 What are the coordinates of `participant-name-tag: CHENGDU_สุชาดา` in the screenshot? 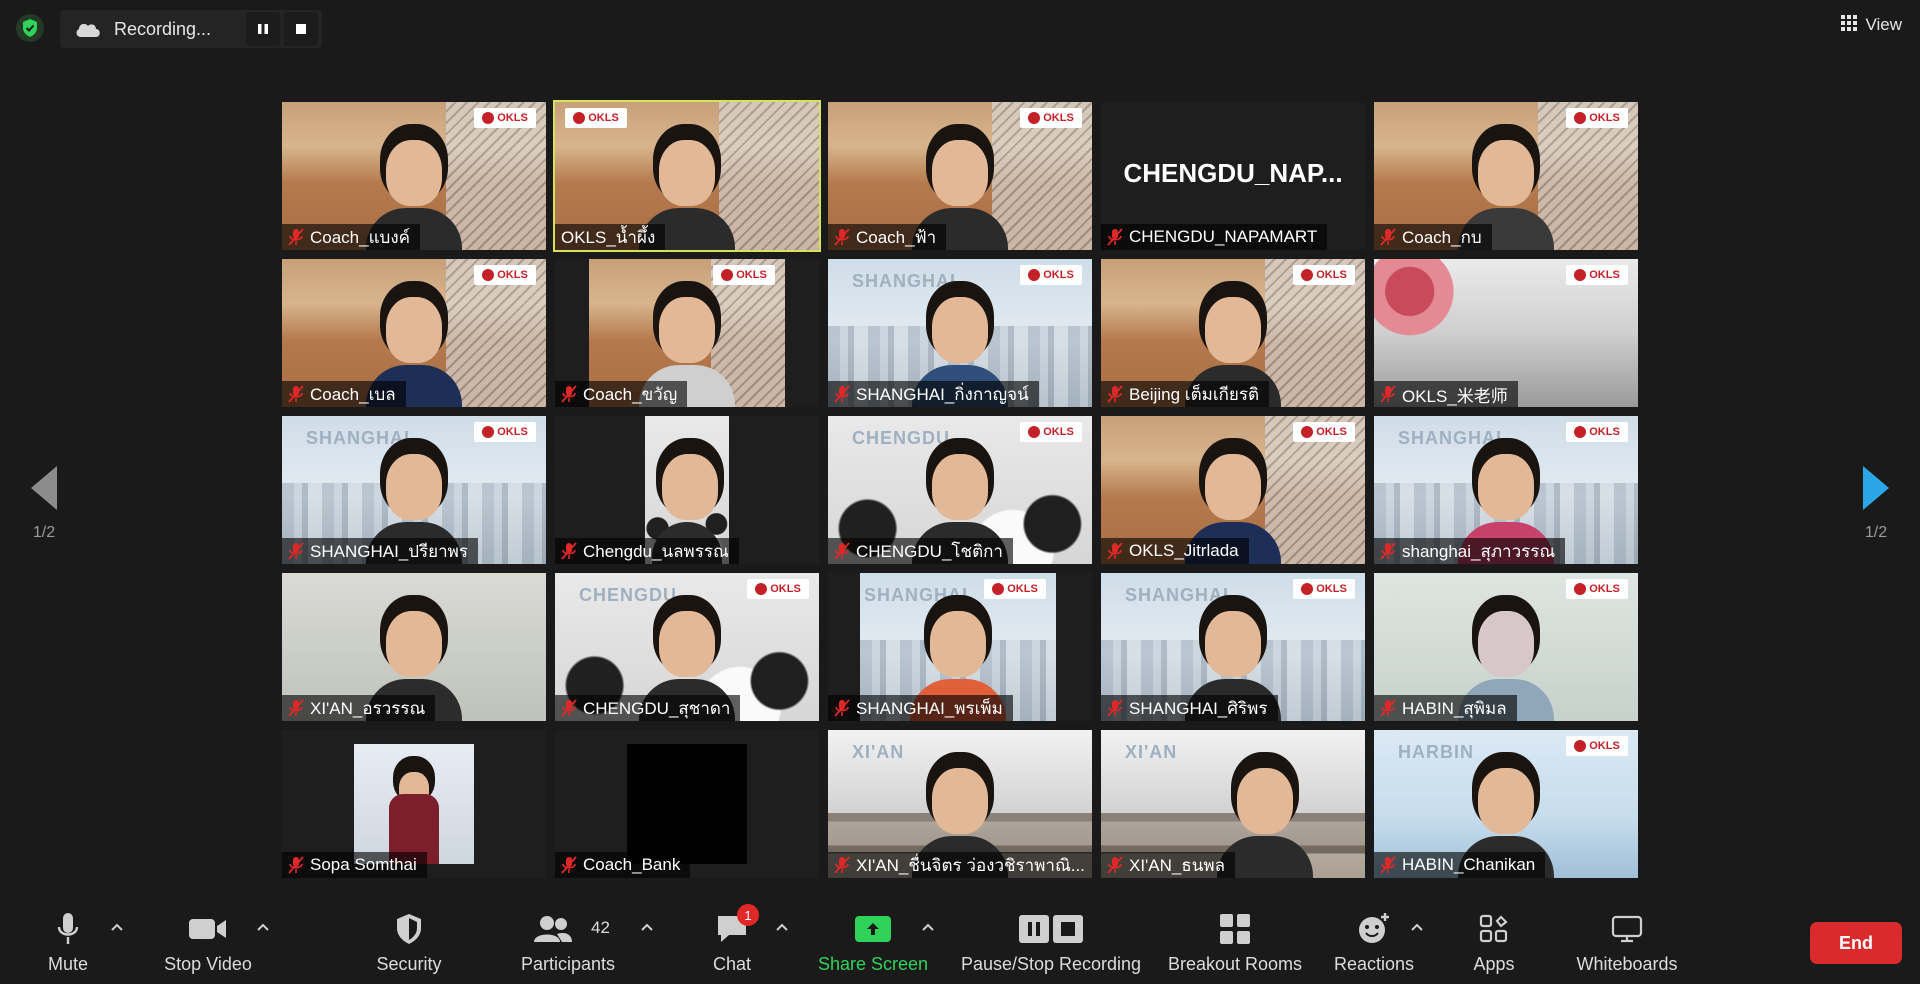 It's located at (648, 708).